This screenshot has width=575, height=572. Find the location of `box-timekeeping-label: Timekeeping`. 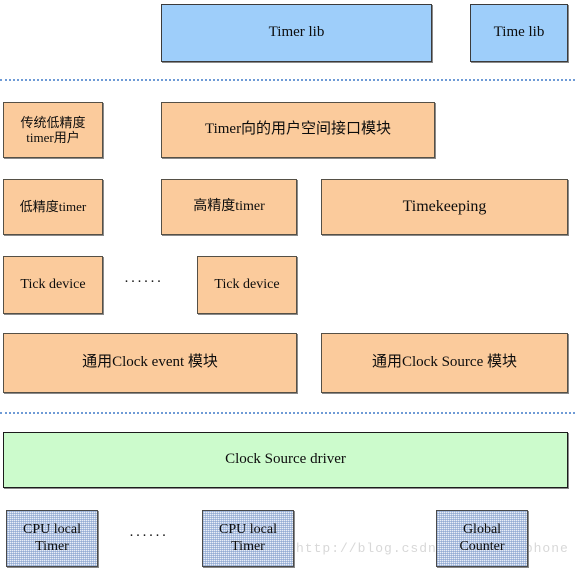

box-timekeeping-label: Timekeeping is located at coordinates (444, 206).